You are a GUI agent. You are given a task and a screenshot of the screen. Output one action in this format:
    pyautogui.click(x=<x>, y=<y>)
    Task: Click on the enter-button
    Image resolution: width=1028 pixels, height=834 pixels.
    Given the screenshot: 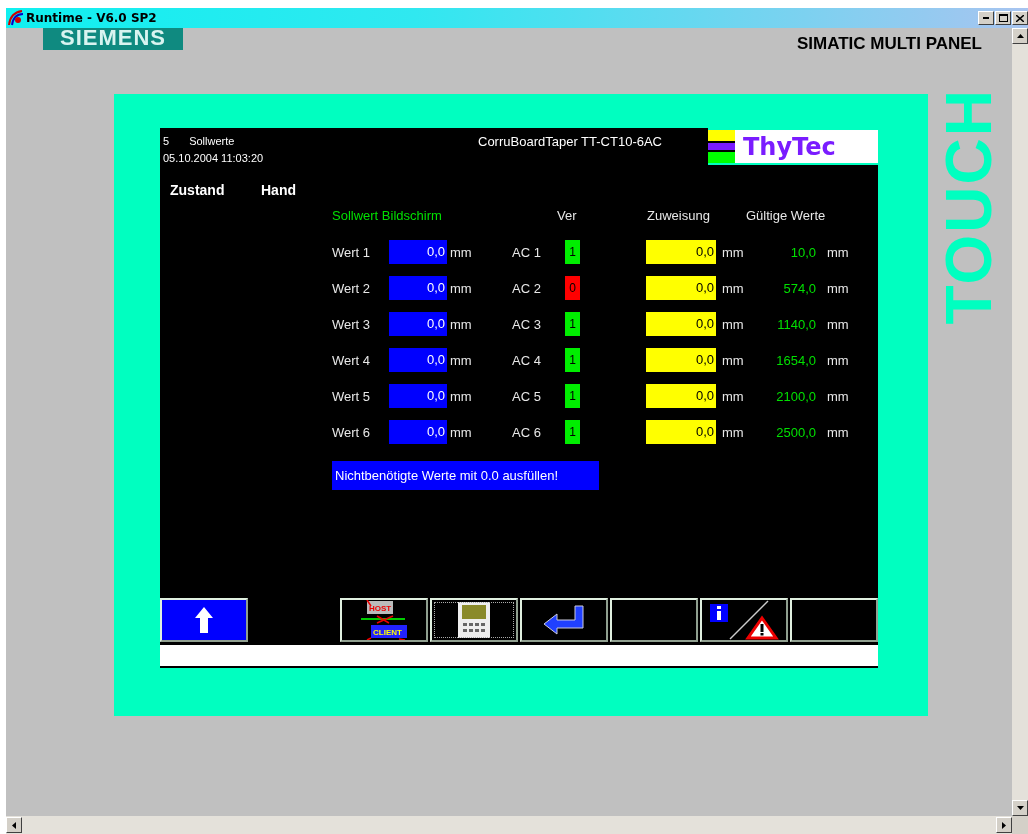 What is the action you would take?
    pyautogui.click(x=564, y=620)
    